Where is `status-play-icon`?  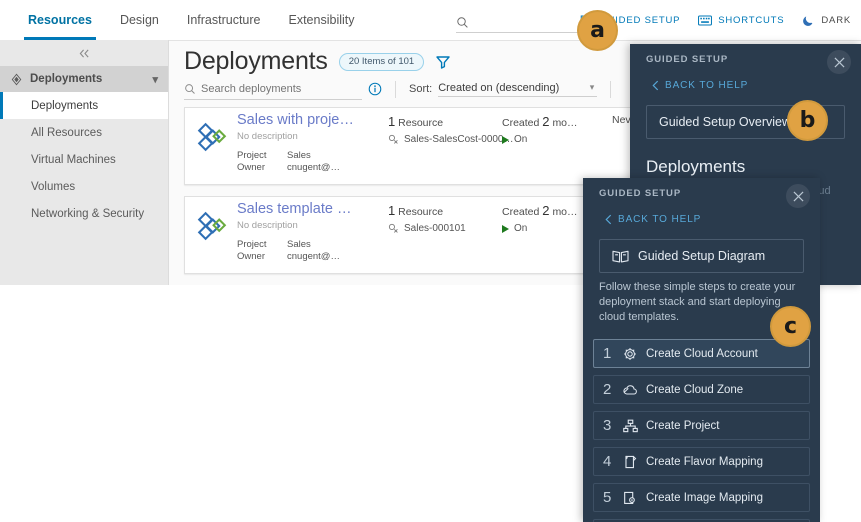
status-play-icon is located at coordinates (505, 228).